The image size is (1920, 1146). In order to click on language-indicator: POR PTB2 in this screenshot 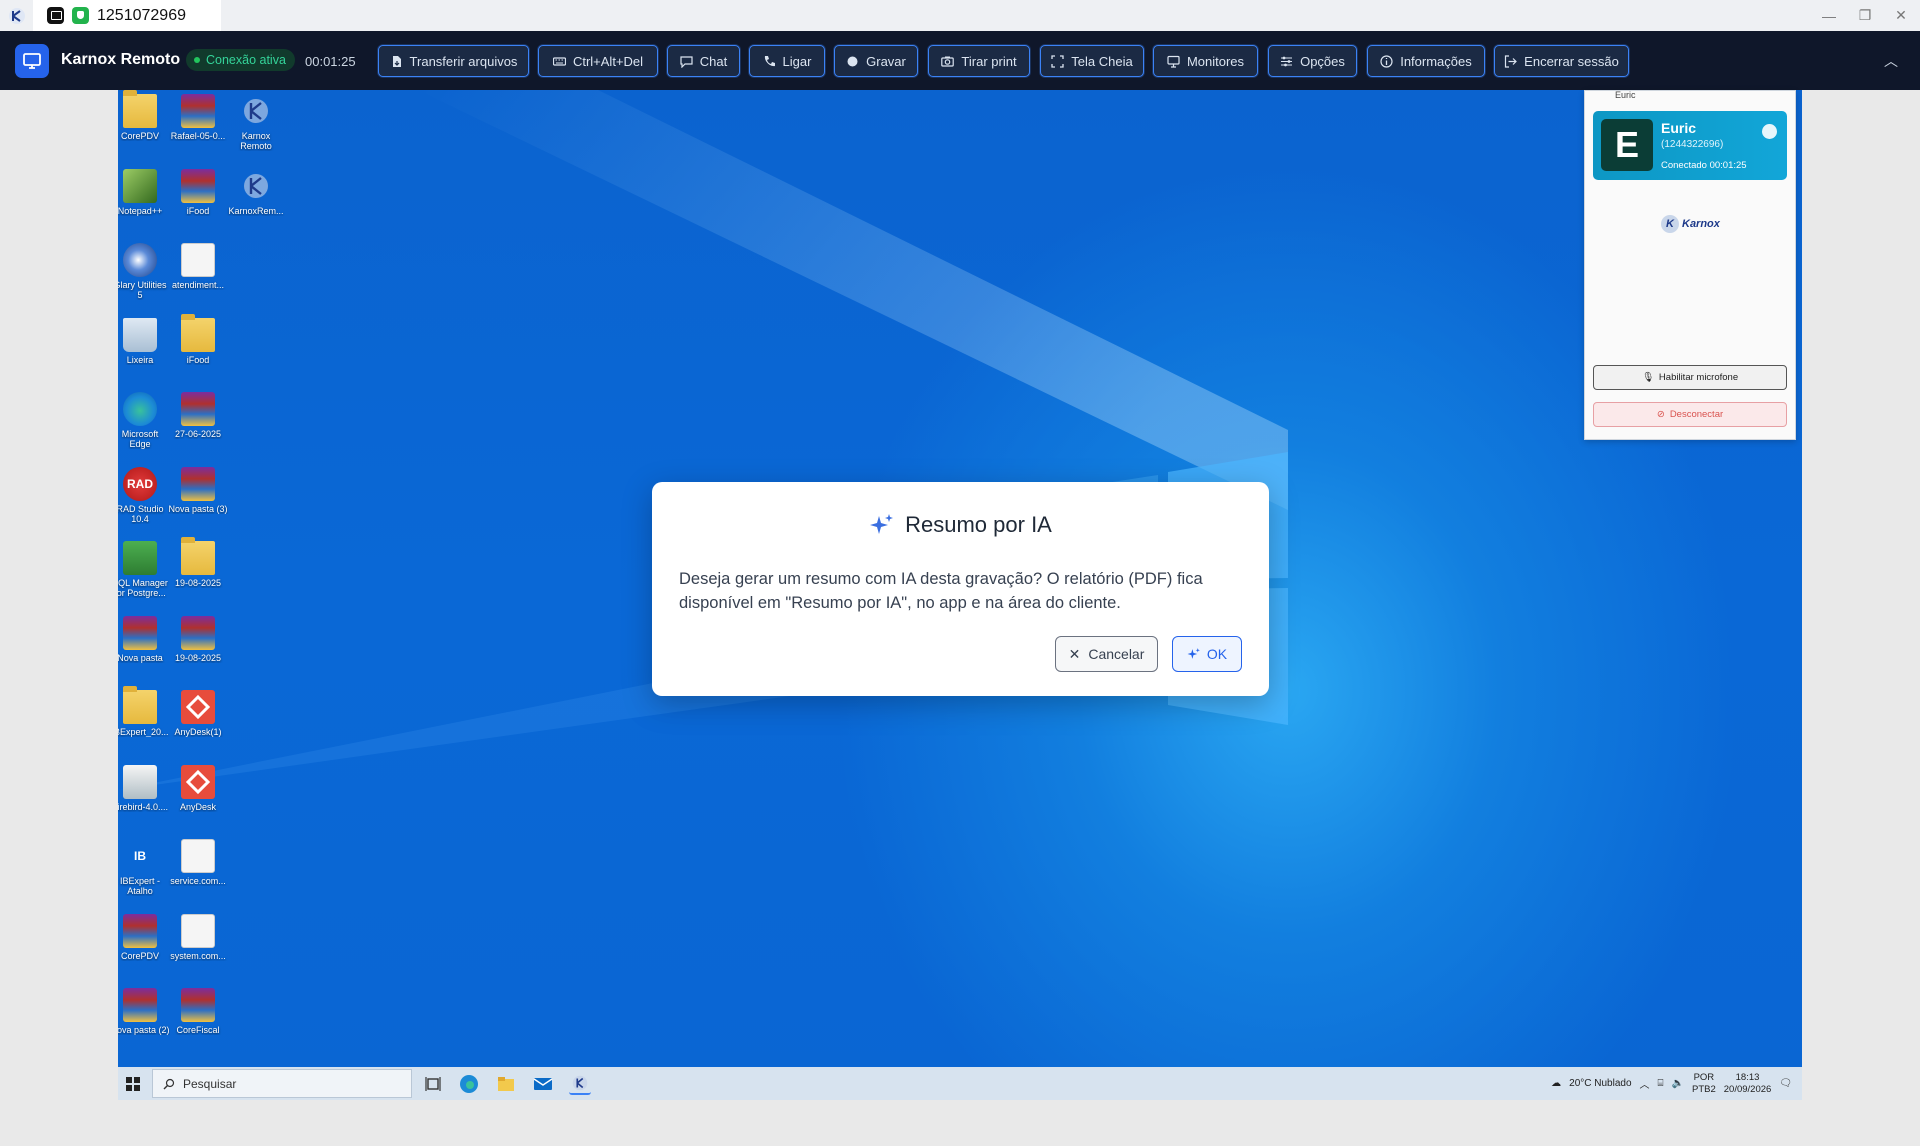, I will do `click(1704, 1084)`.